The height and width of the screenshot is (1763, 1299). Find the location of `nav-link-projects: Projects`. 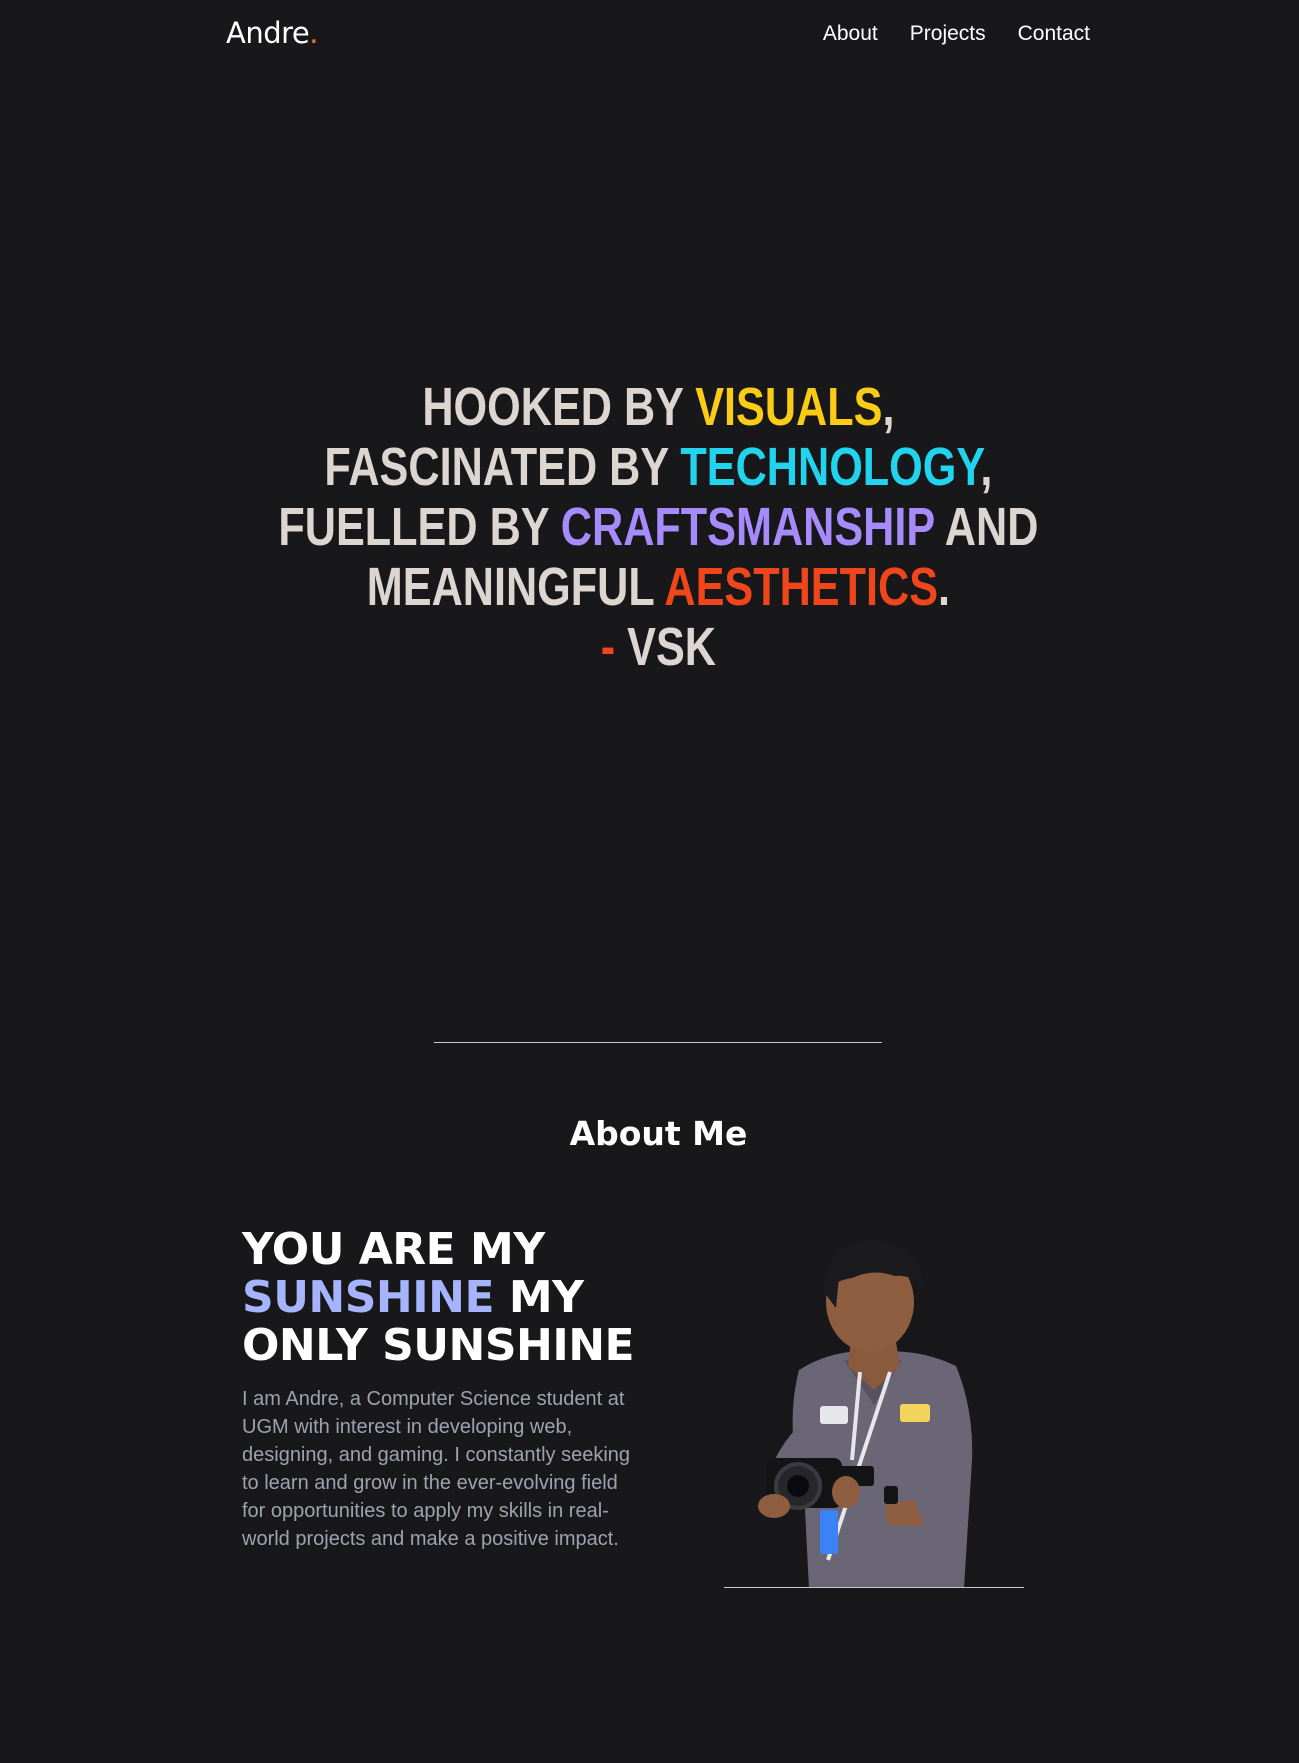

nav-link-projects: Projects is located at coordinates (948, 34).